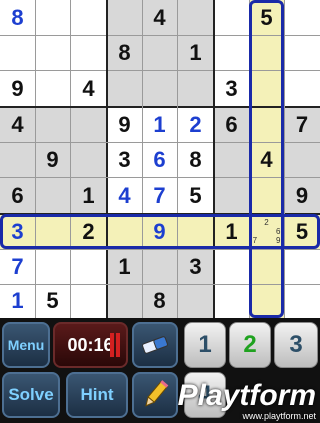 The width and height of the screenshot is (320, 423). Describe the element at coordinates (266, 159) in the screenshot. I see `board-cell-r5c8: 4` at that location.